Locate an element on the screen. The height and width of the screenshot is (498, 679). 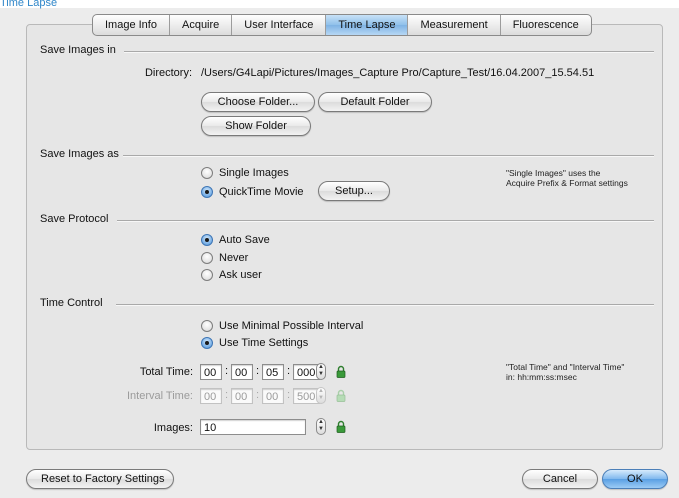
note-line: "Total Time" and "Interval Time" is located at coordinates (565, 367).